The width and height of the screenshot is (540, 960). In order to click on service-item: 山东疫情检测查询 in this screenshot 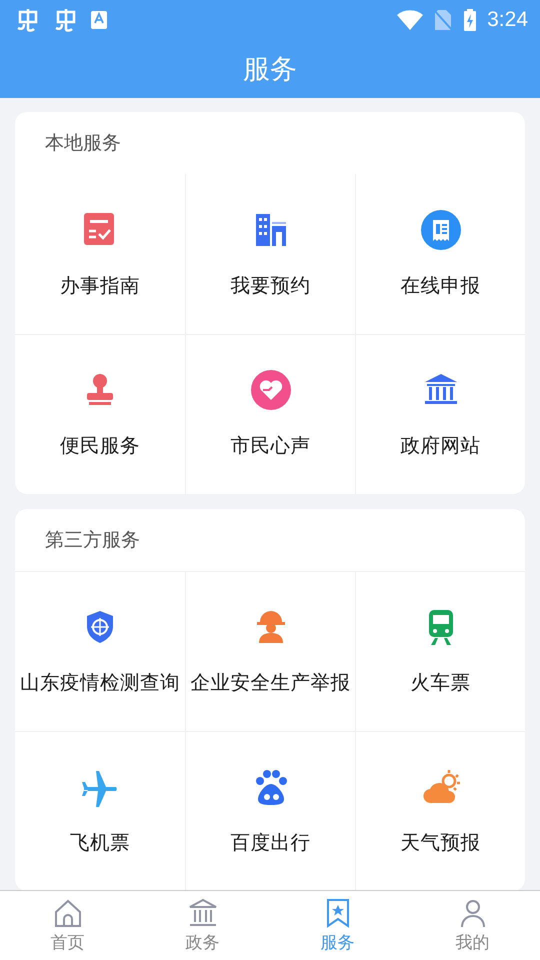, I will do `click(100, 651)`.